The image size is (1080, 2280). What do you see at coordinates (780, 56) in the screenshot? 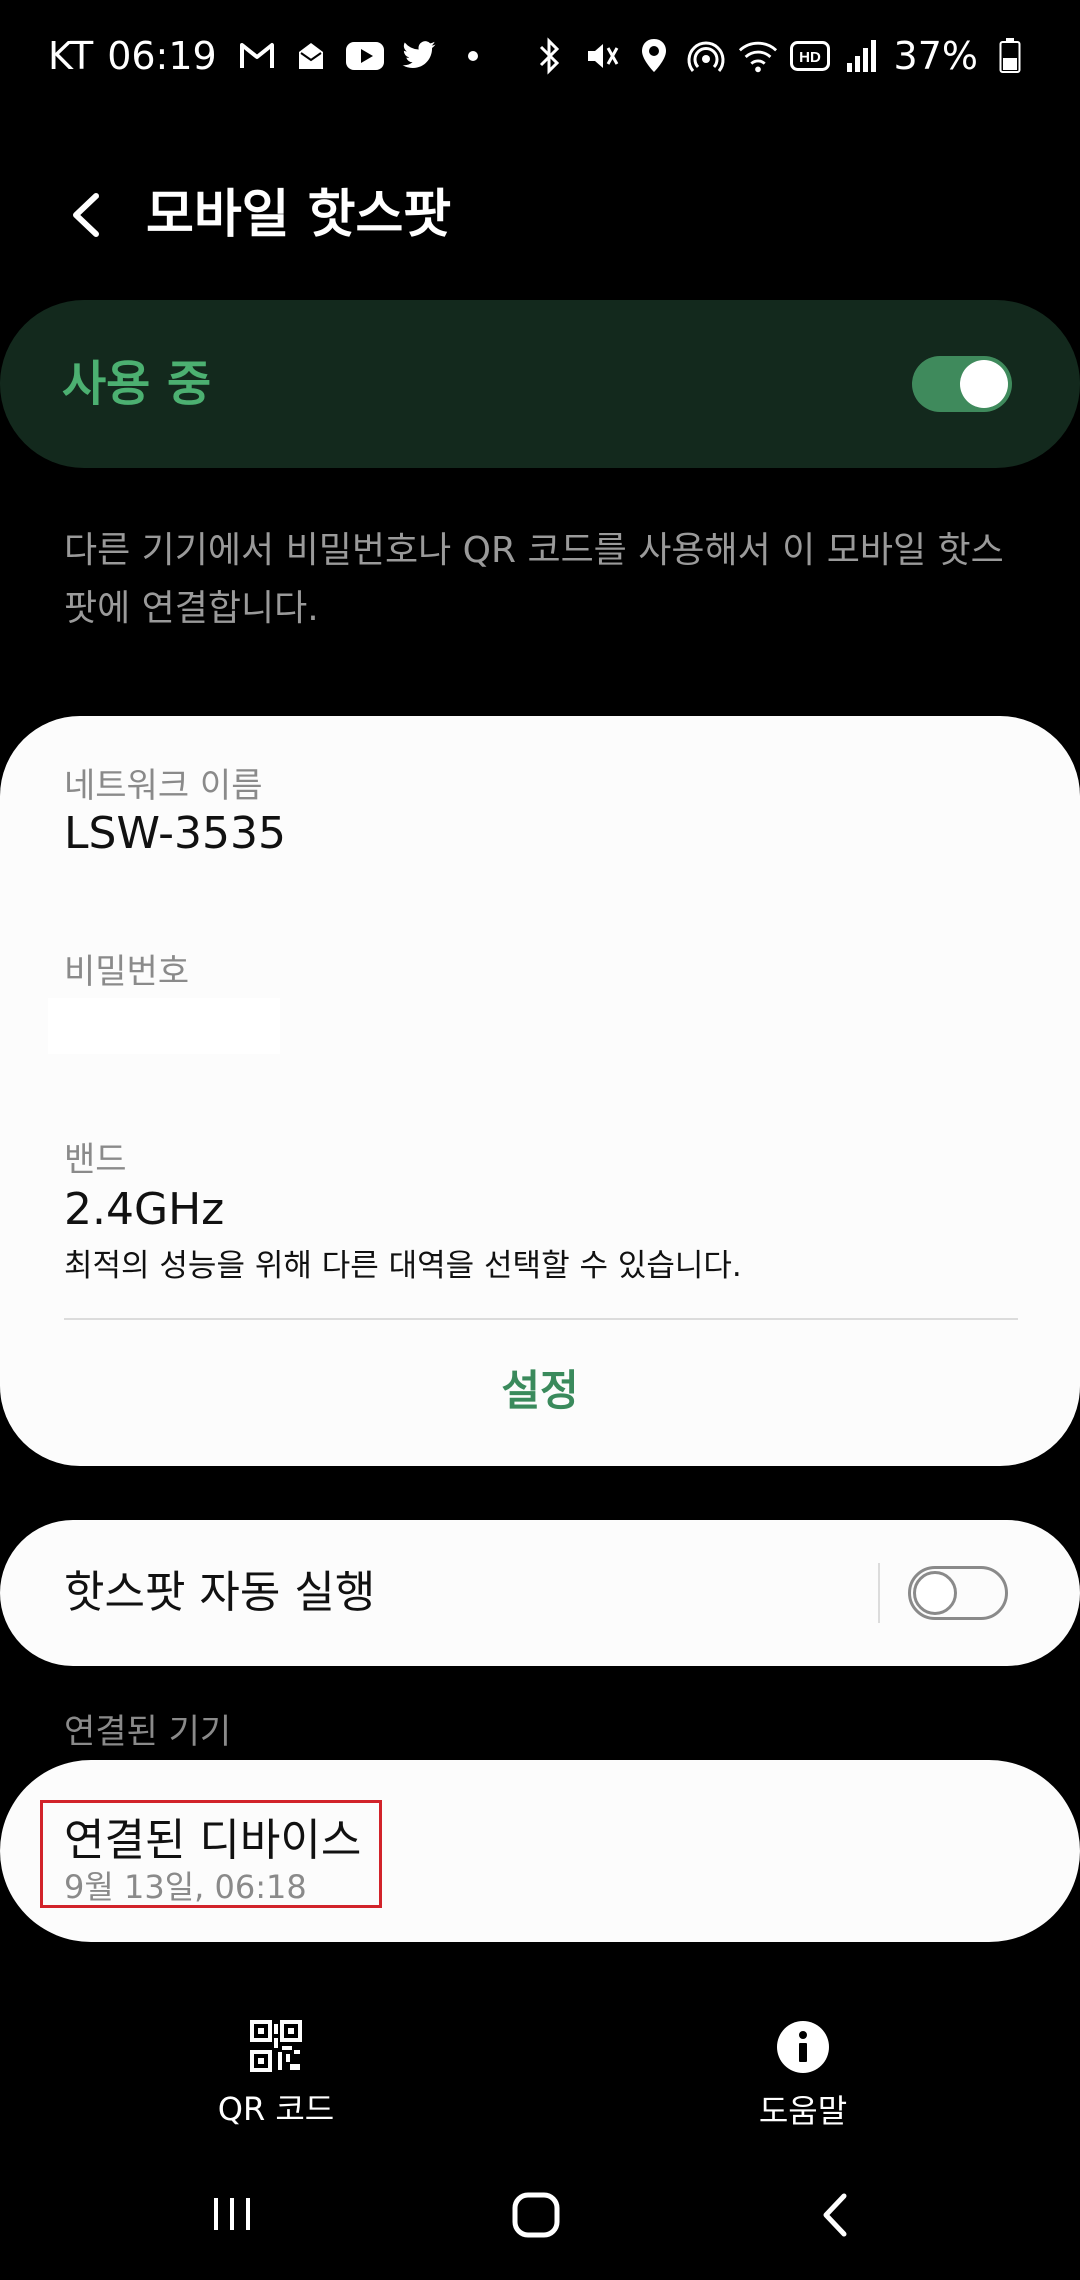
I see `status-bar-right: HD 37%` at bounding box center [780, 56].